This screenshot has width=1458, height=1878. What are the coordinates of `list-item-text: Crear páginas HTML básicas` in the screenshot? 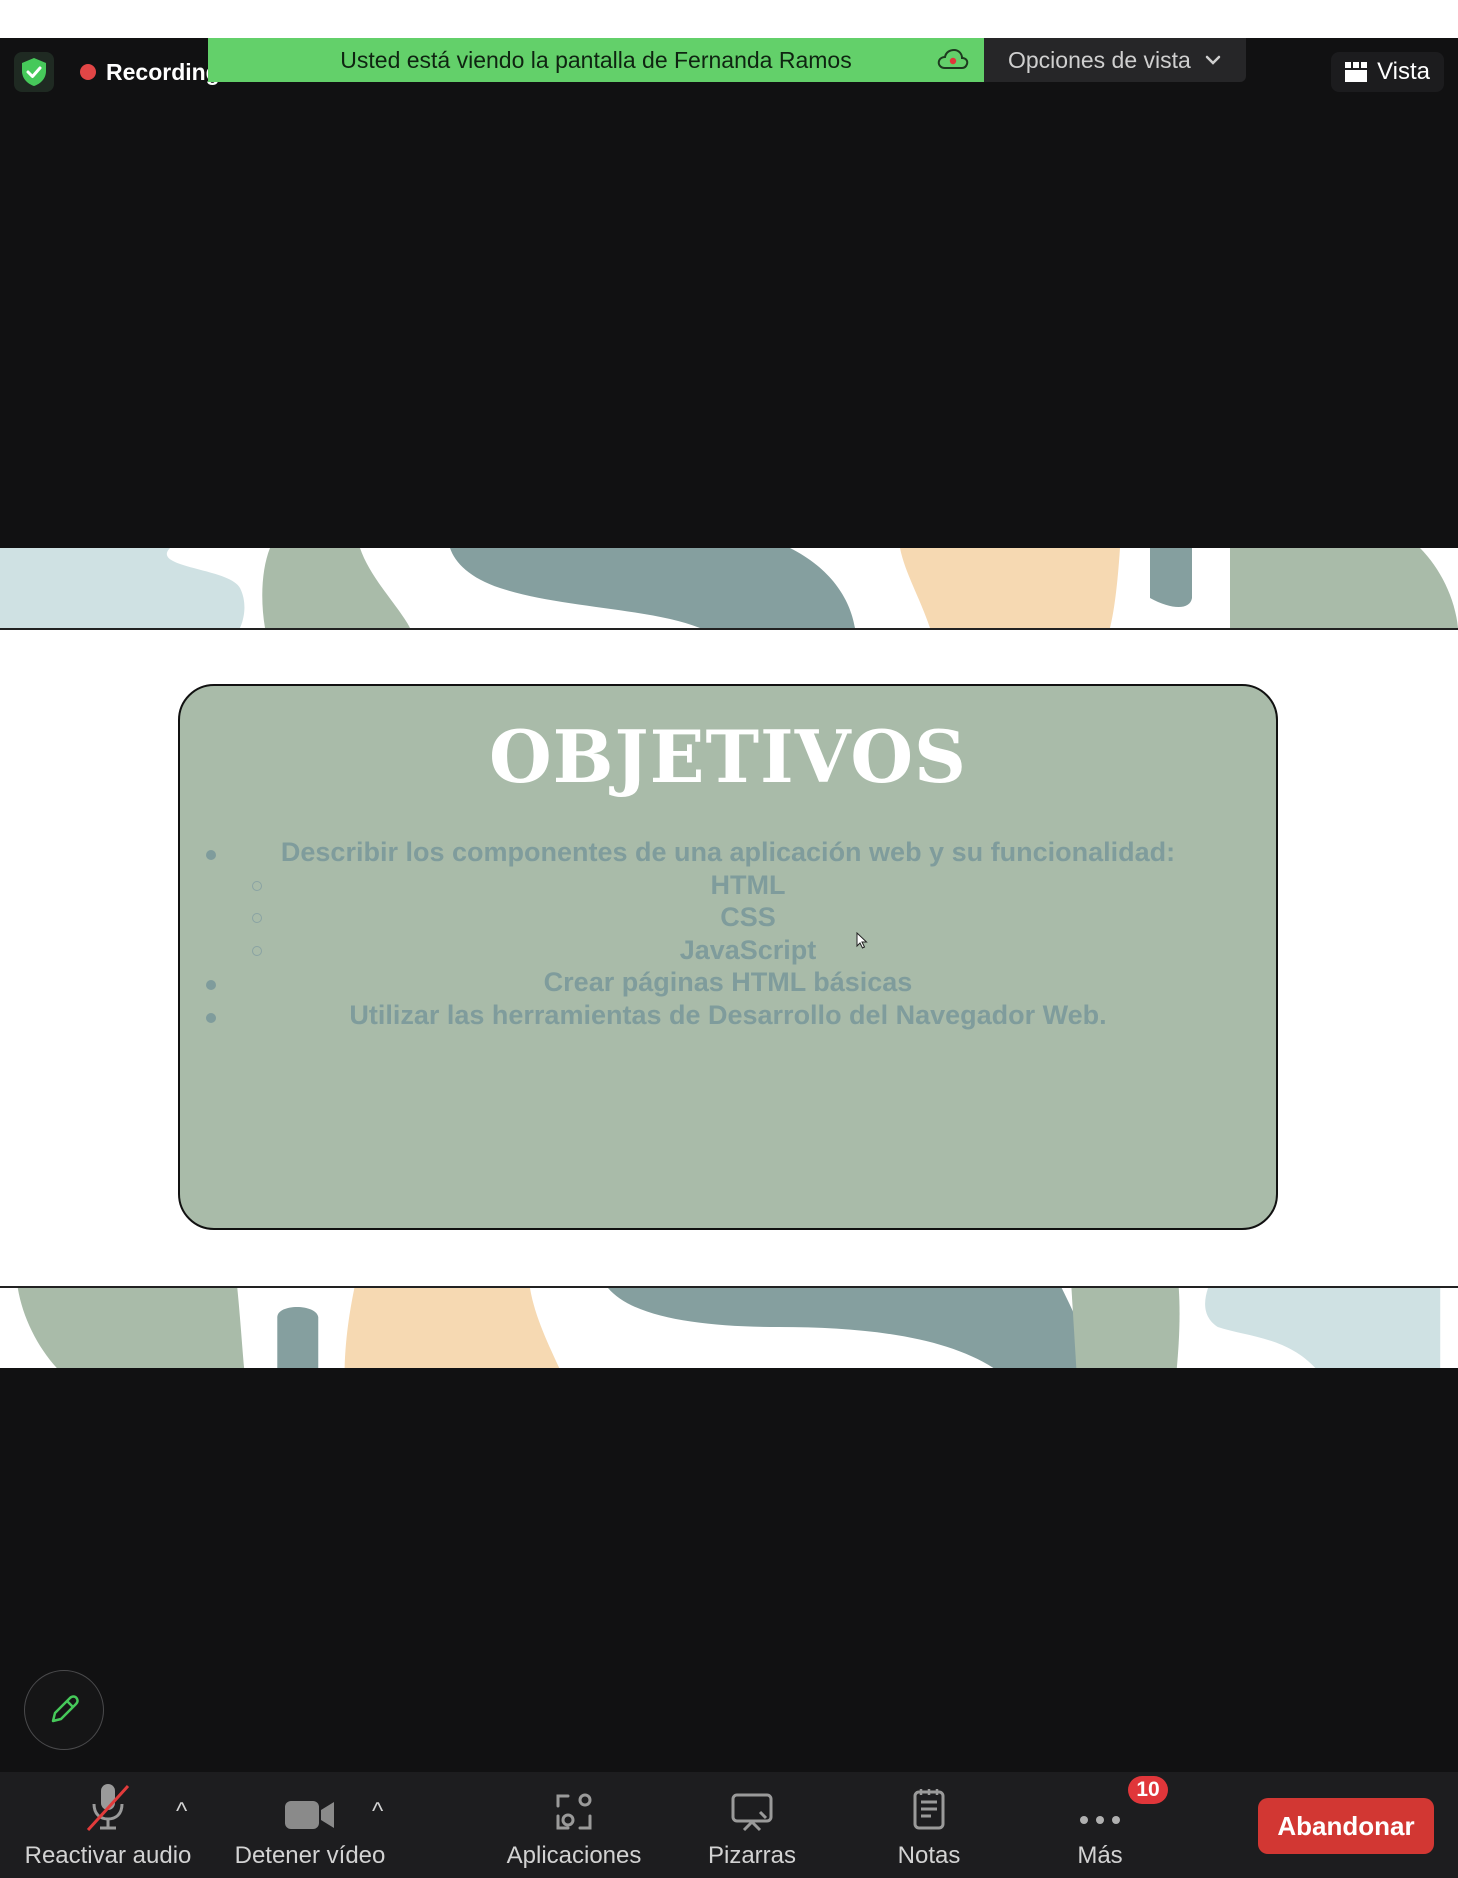 It's located at (728, 982).